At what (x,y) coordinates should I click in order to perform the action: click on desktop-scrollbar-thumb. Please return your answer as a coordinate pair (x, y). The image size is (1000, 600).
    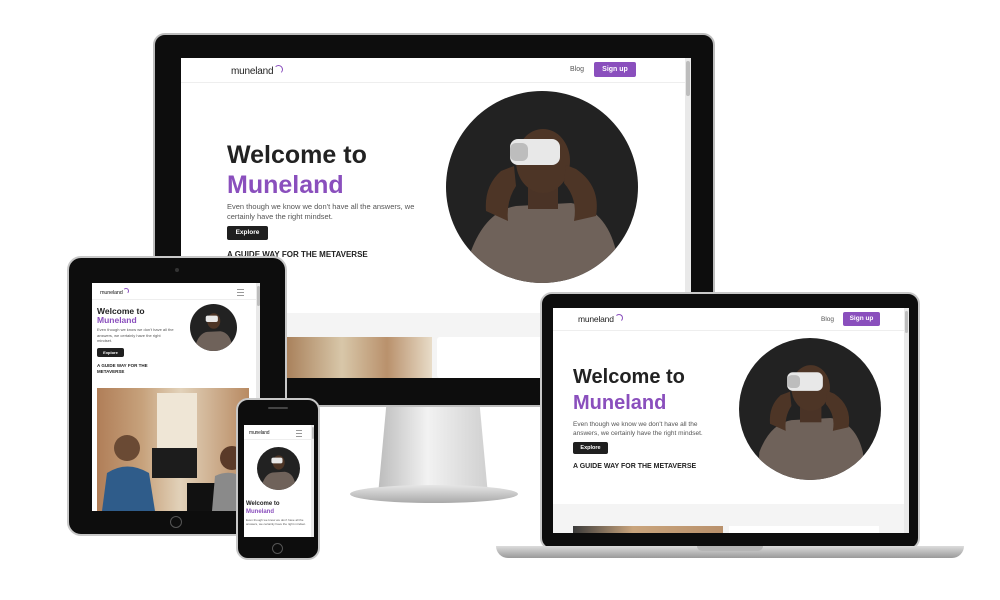
    Looking at the image, I should click on (688, 78).